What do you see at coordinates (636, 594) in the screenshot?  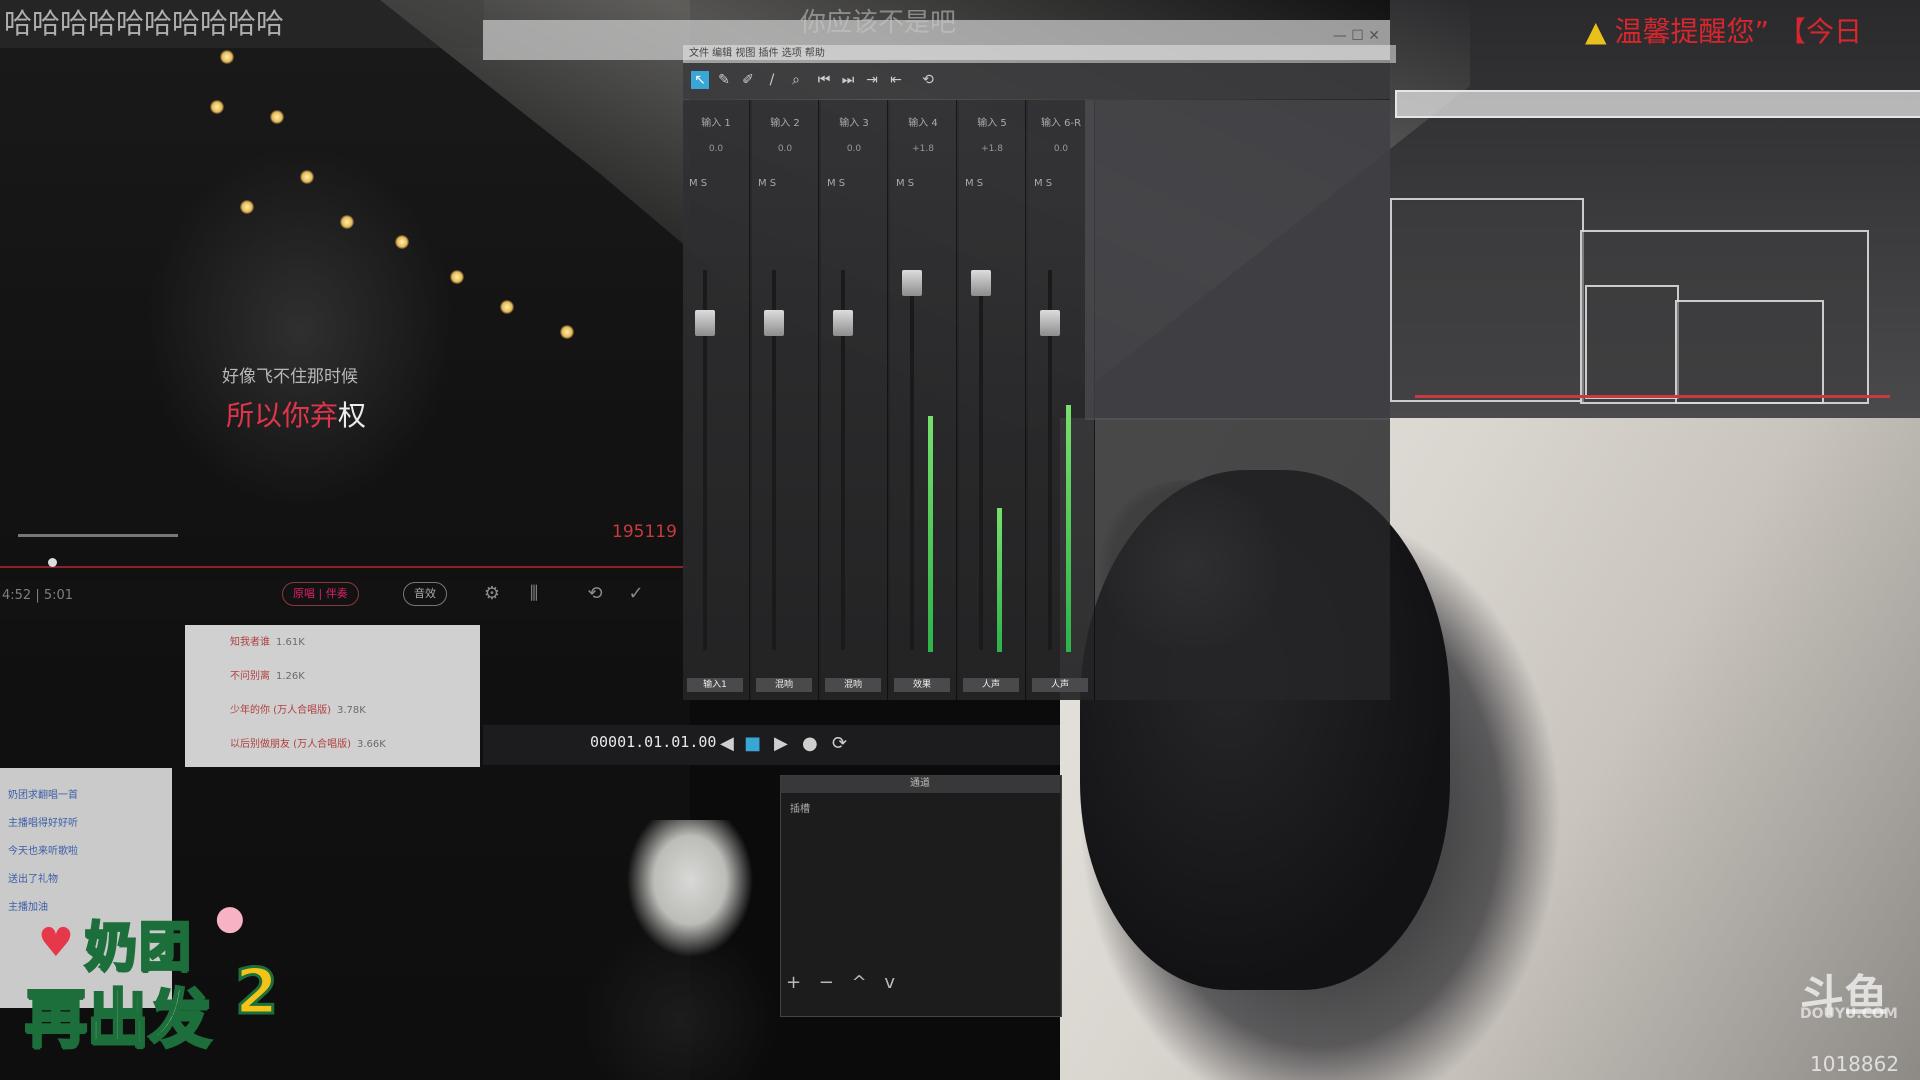 I see `check-icon: ✓` at bounding box center [636, 594].